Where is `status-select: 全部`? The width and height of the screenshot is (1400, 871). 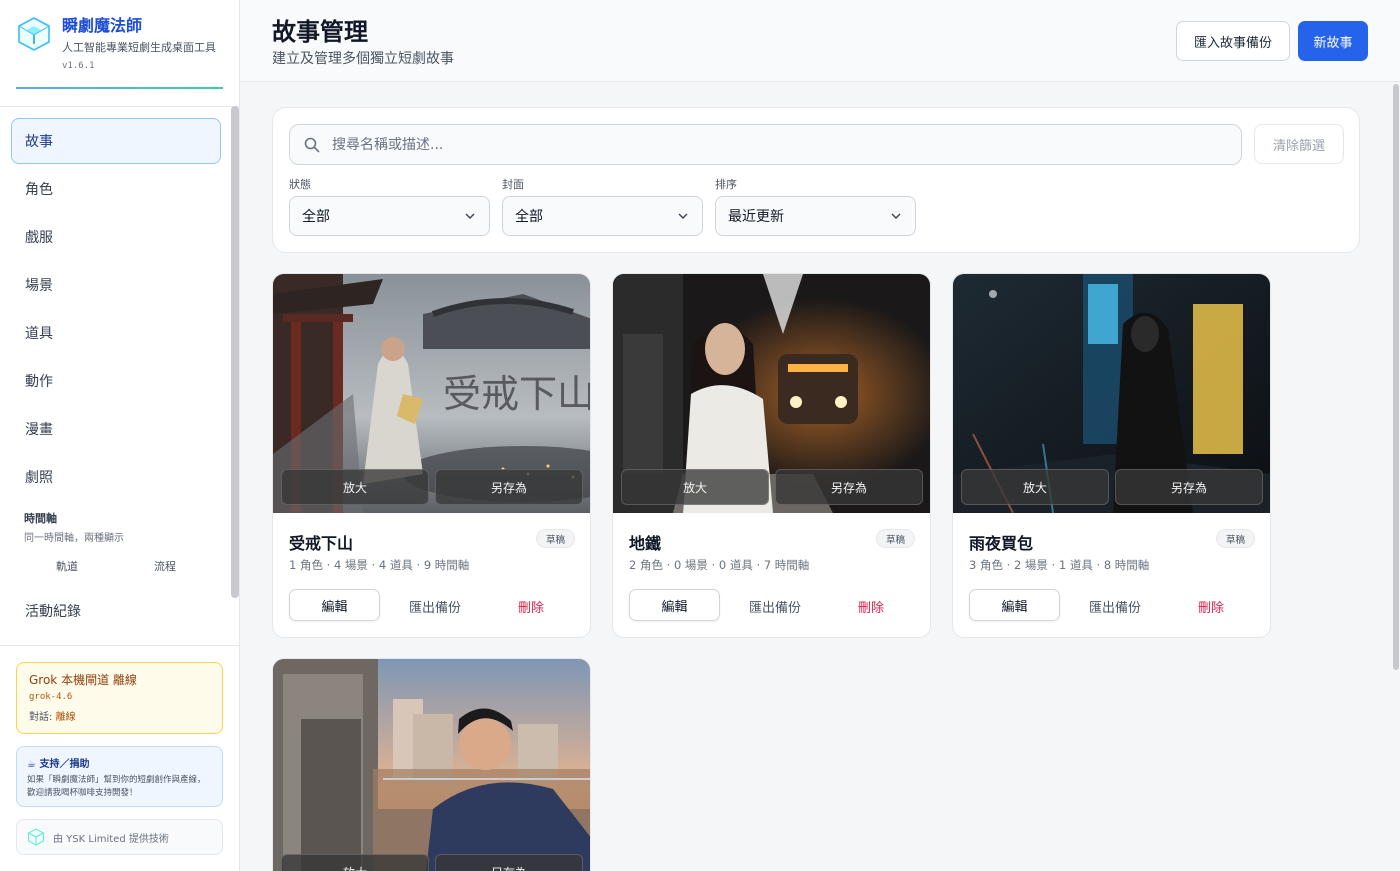 status-select: 全部 is located at coordinates (389, 216).